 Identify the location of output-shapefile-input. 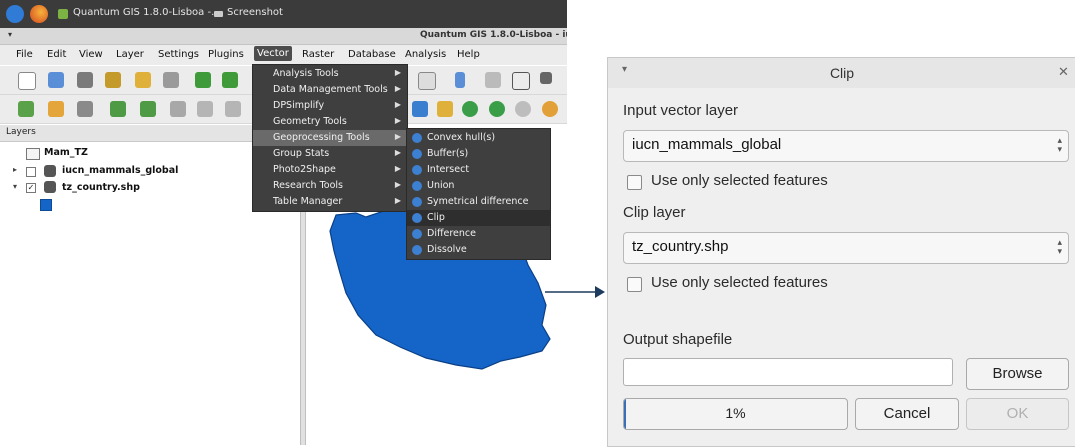
(788, 372).